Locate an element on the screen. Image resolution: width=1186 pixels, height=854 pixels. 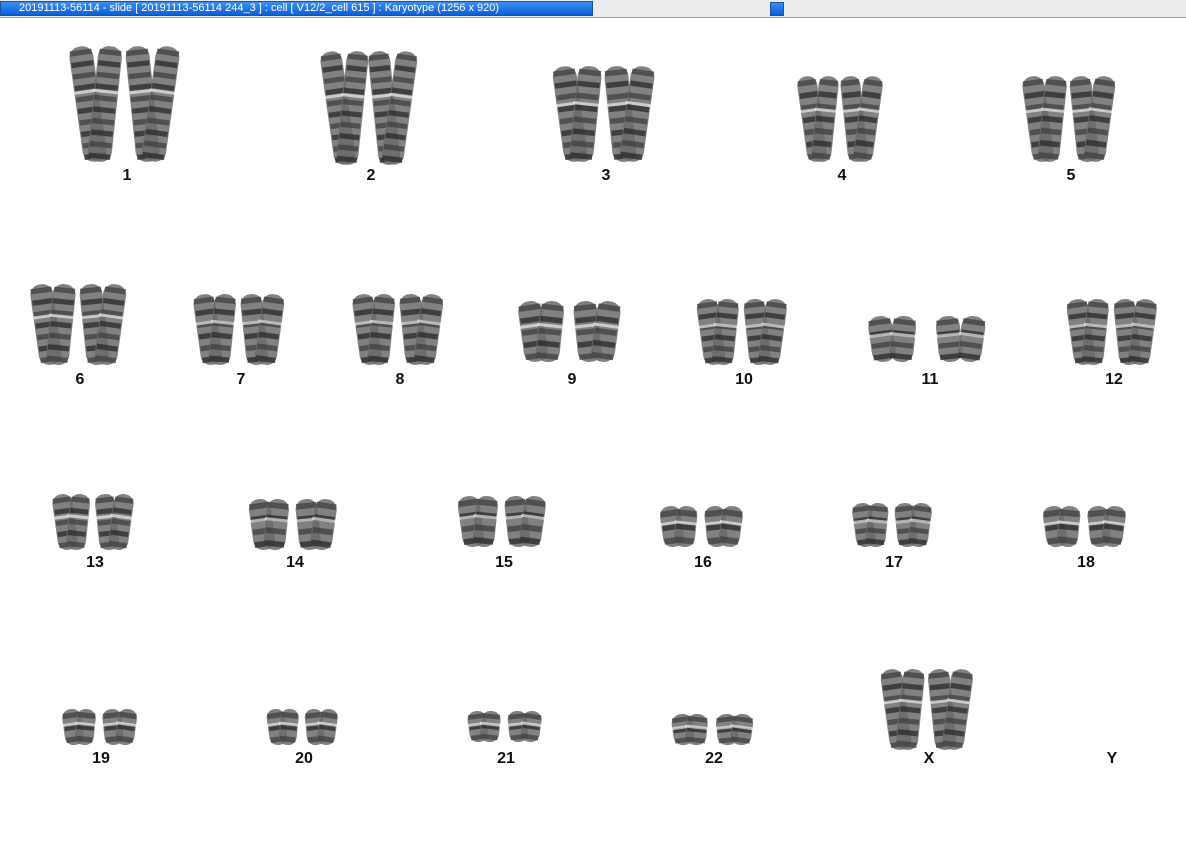
chromosome-label: 11 is located at coordinates (930, 379).